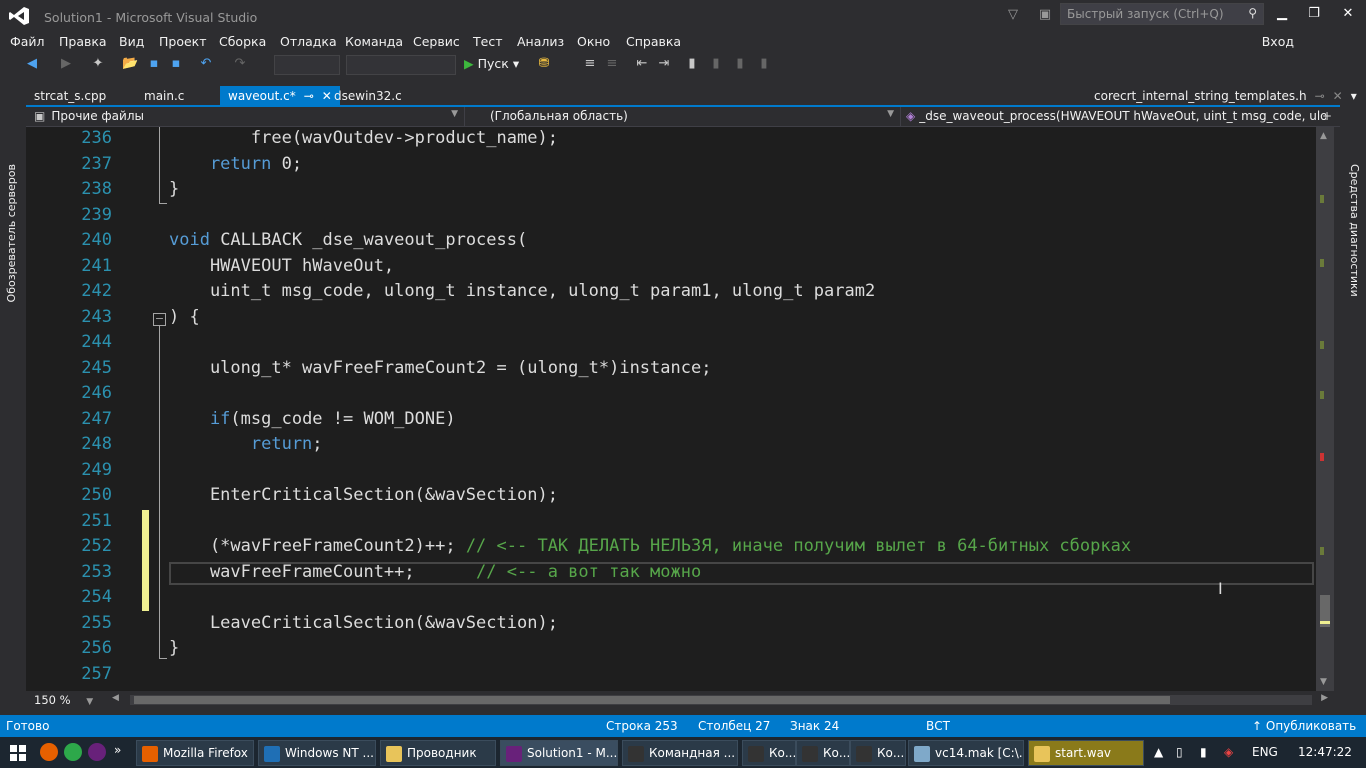 The height and width of the screenshot is (768, 1366). Describe the element at coordinates (540, 41) in the screenshot. I see `menu-analyze: Анализ` at that location.